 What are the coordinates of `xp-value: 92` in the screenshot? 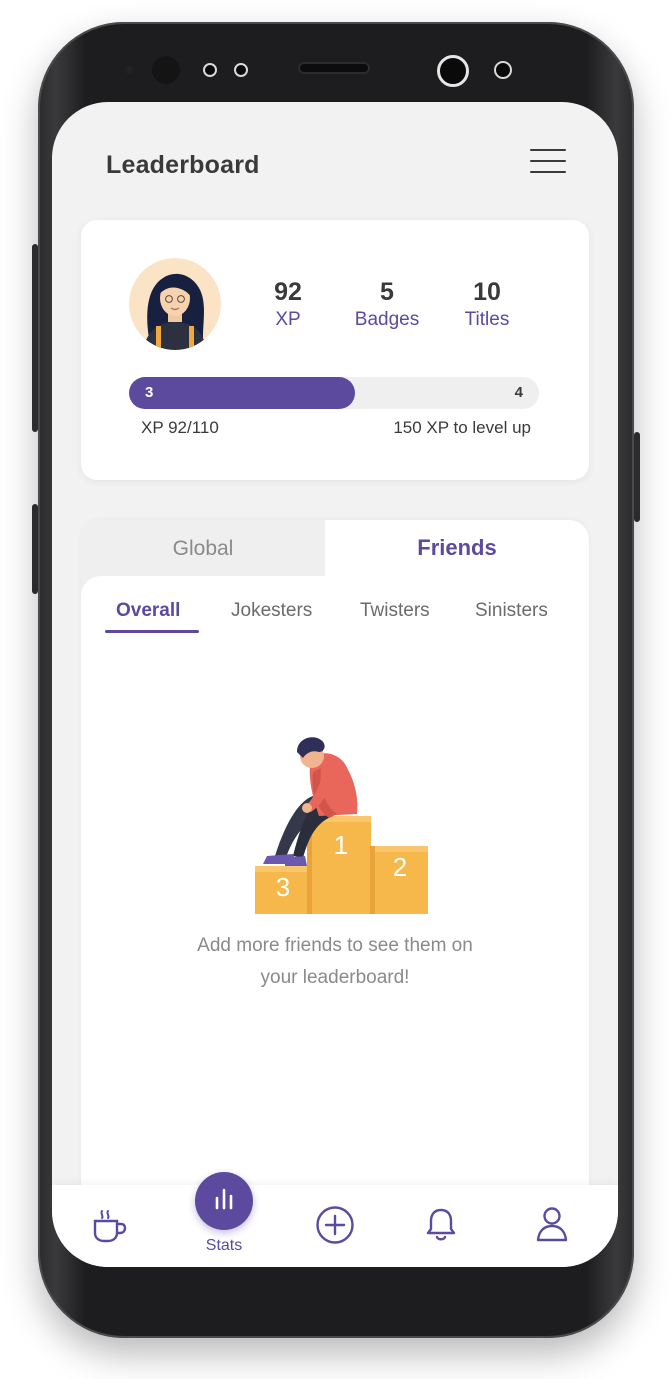 It's located at (288, 292).